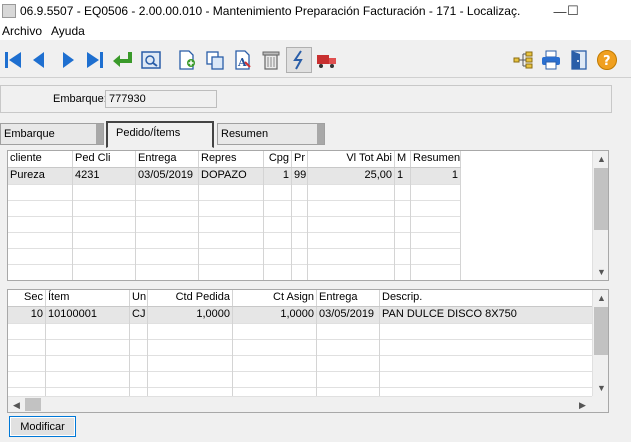 The image size is (631, 442). Describe the element at coordinates (27, 315) in the screenshot. I see `table-cell: 10` at that location.